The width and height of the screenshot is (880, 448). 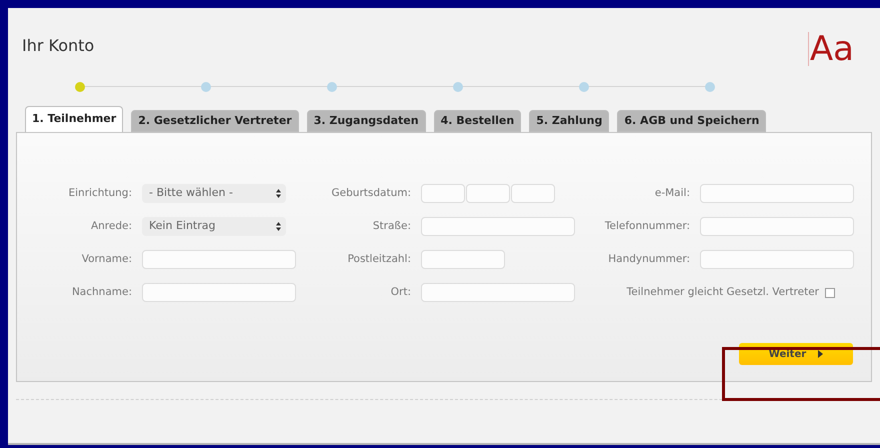 I want to click on tab: 3. Zugangsdaten, so click(x=366, y=121).